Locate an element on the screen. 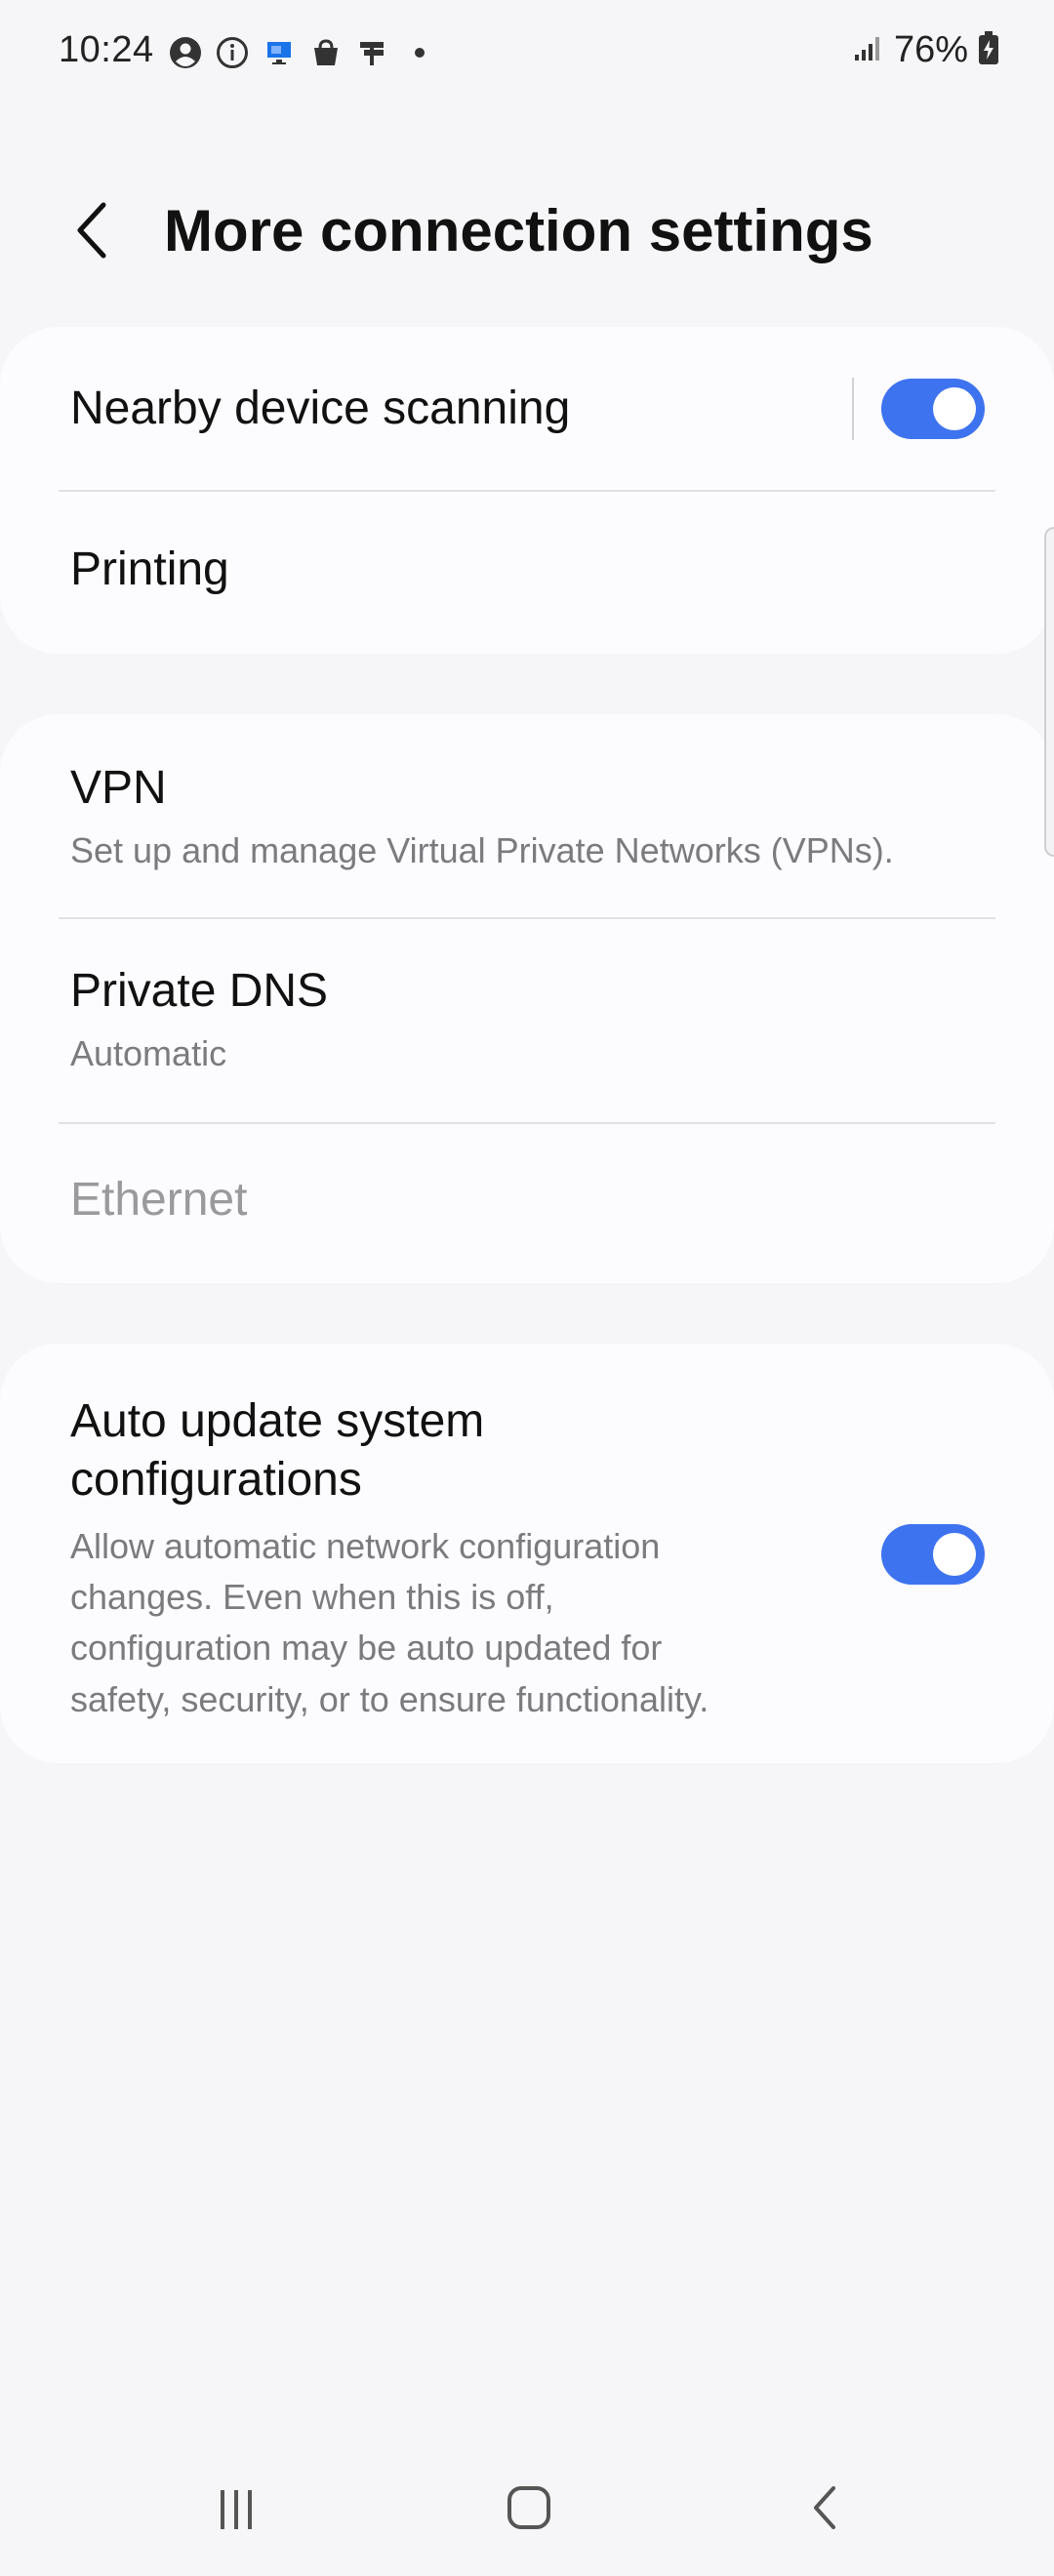 This screenshot has height=2576, width=1054. row-title-line: Auto update system is located at coordinates (277, 1421).